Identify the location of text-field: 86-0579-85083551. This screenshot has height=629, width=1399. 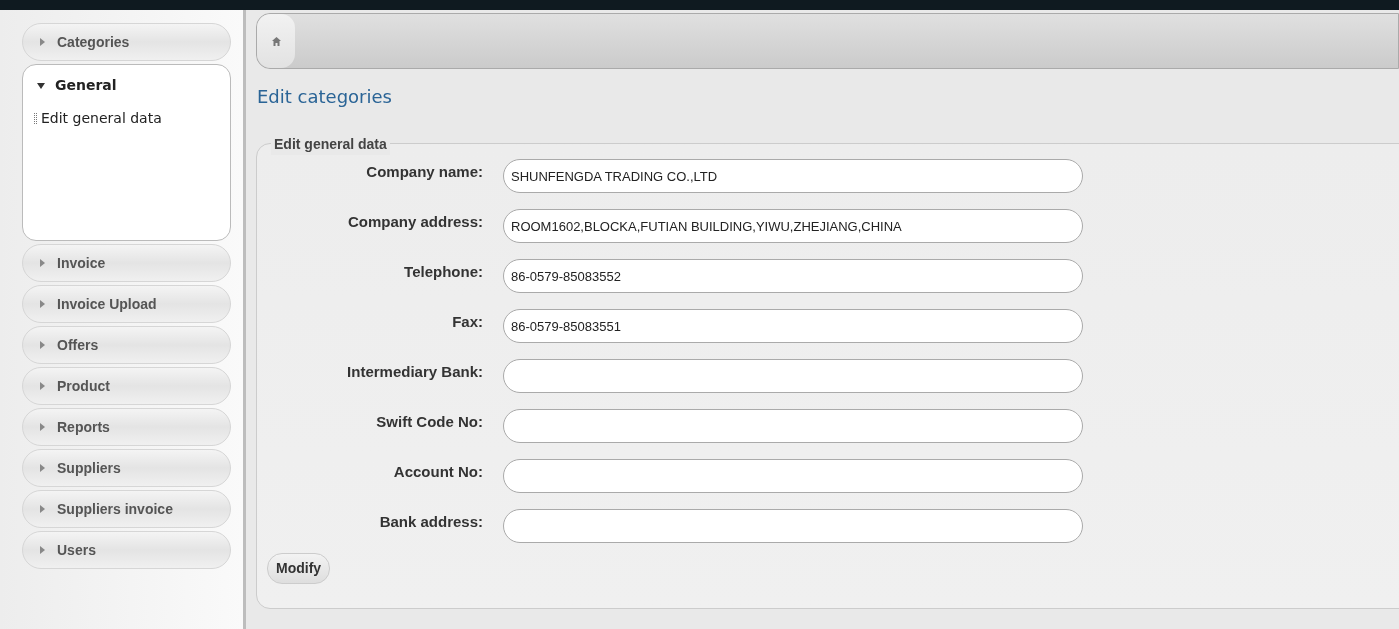
(793, 326).